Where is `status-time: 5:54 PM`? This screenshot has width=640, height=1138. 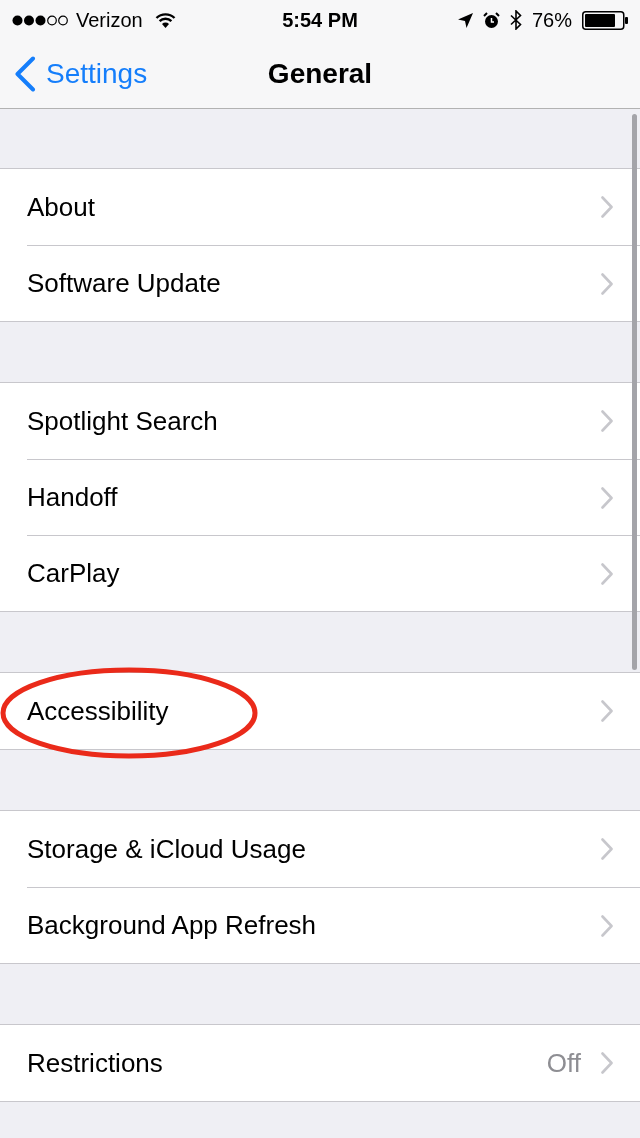
status-time: 5:54 PM is located at coordinates (320, 20).